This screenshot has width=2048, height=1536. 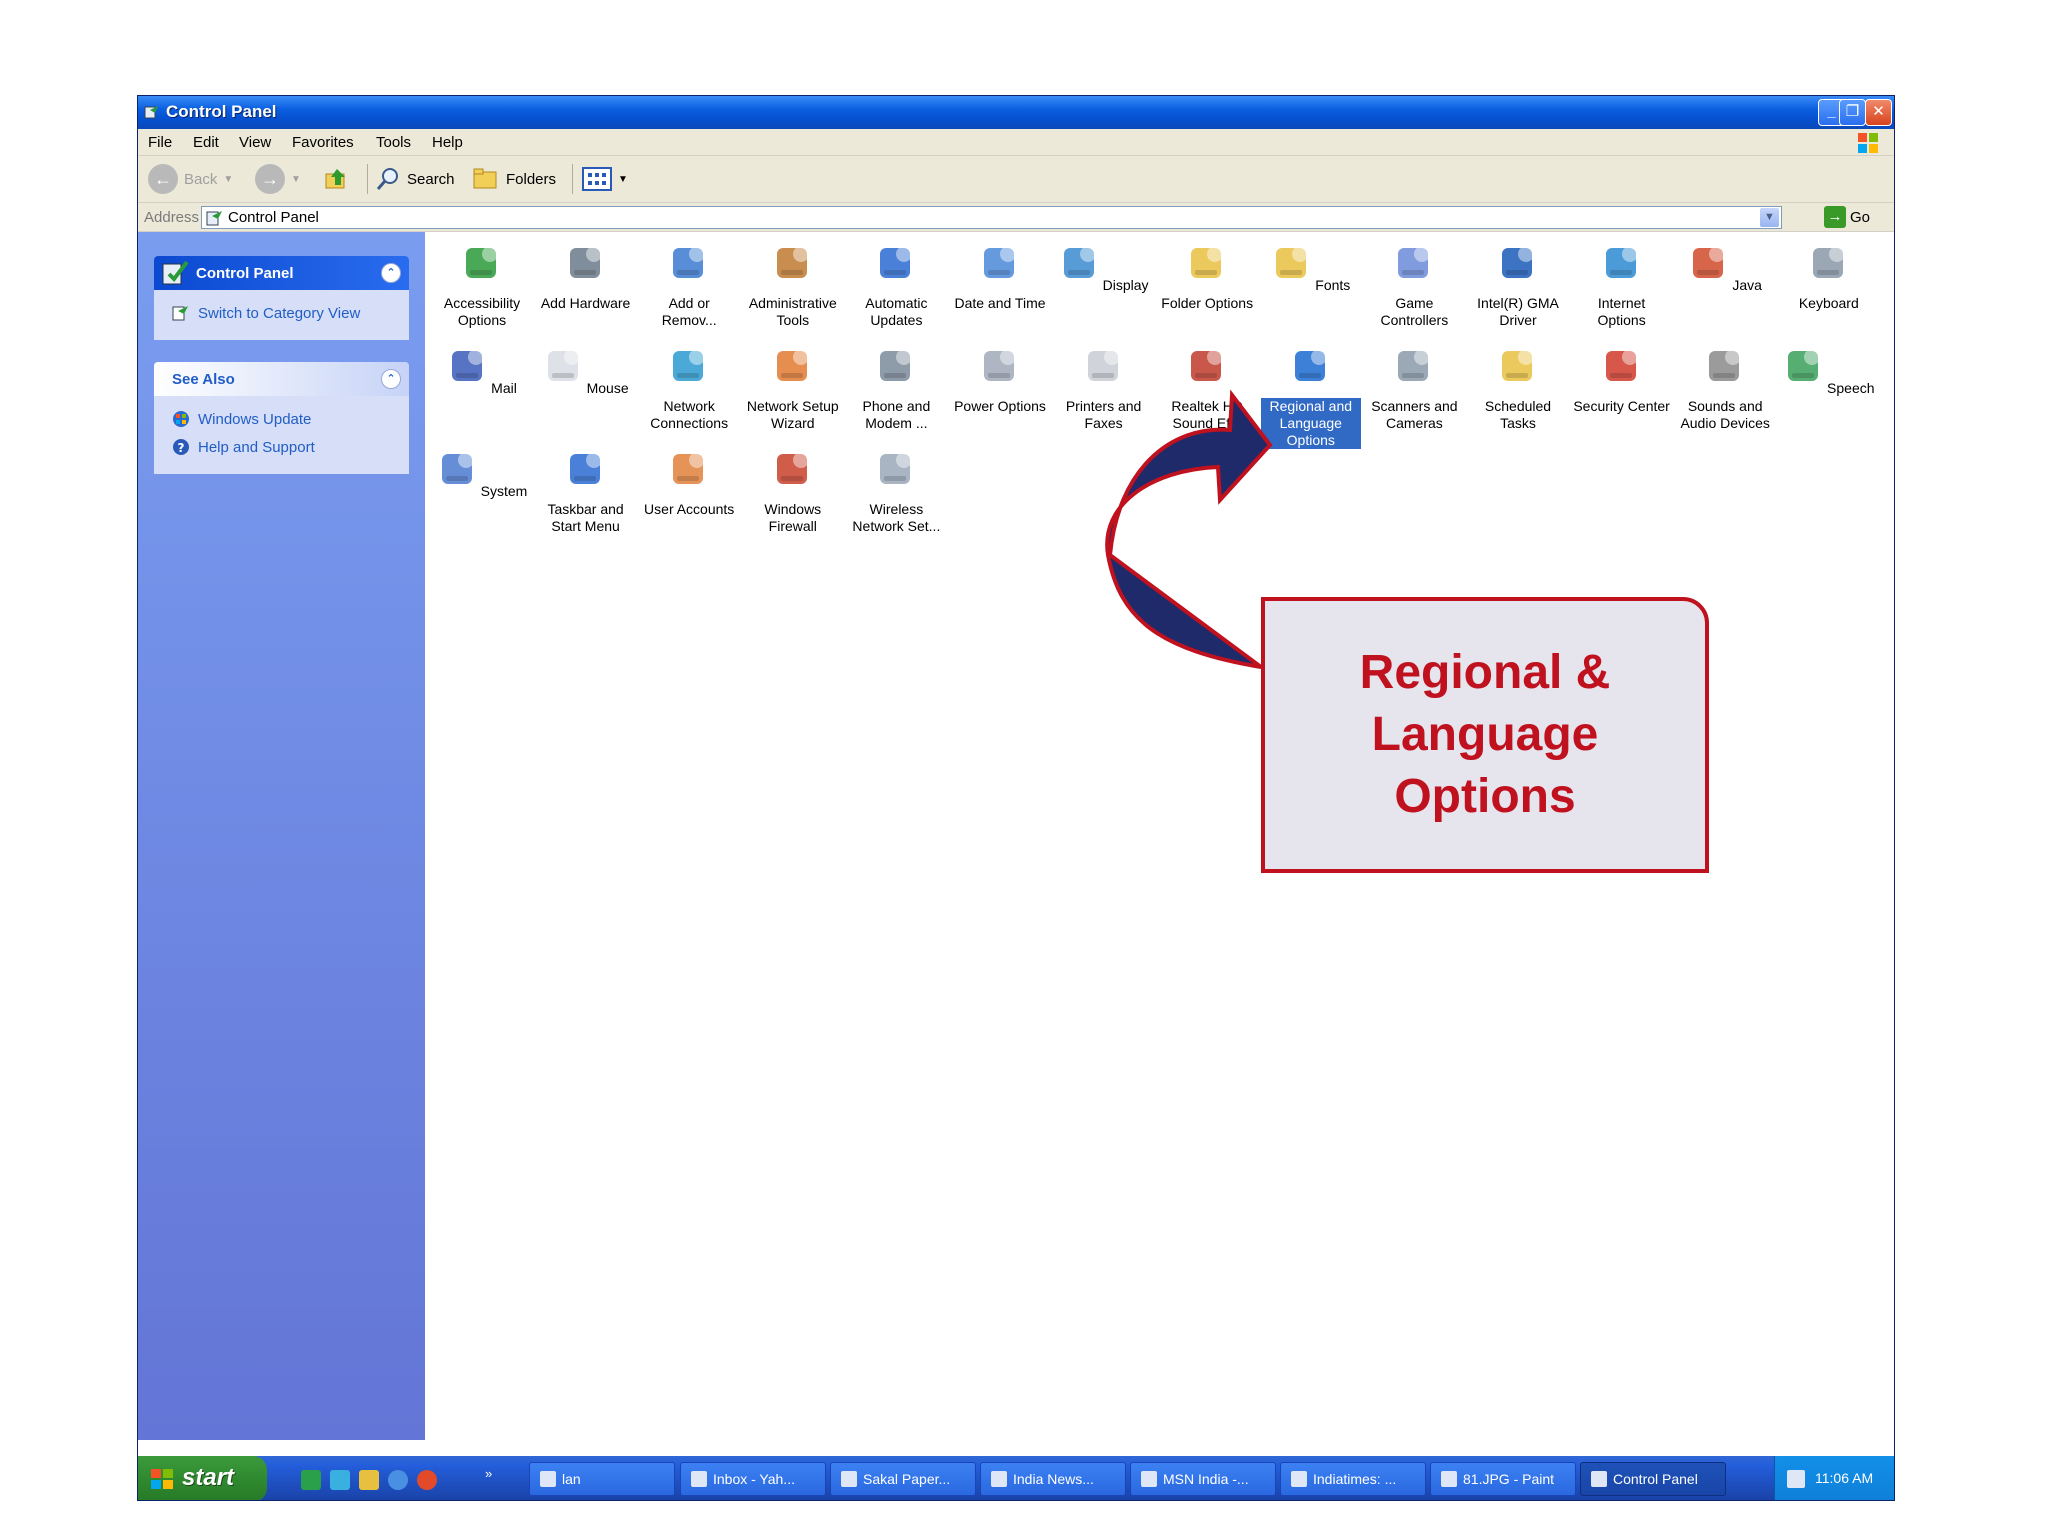 I want to click on menu-file: File, so click(x=160, y=142).